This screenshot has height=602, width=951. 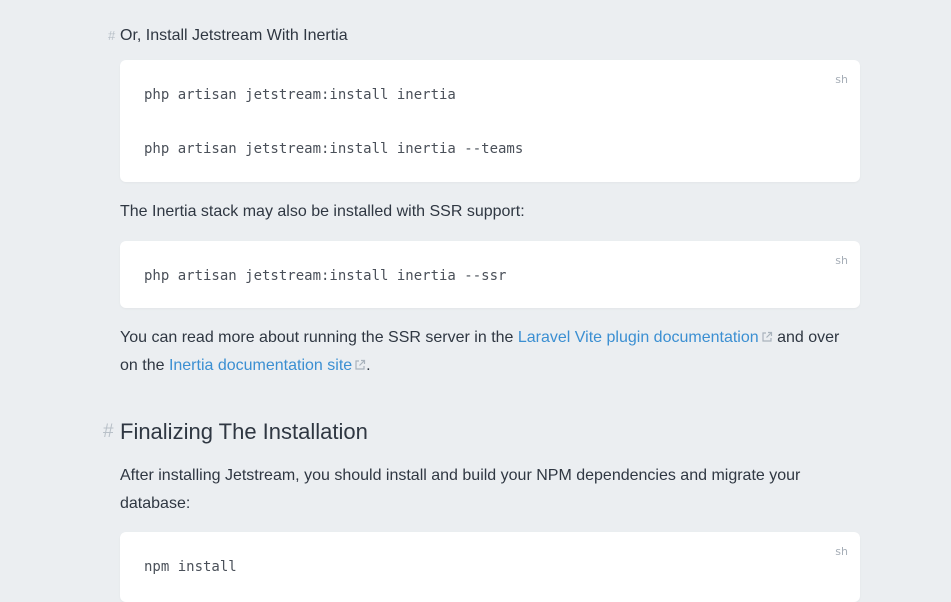 I want to click on heading-install-jetstream-inertia: Or, Install Jetstream With Inertia, so click(x=234, y=35).